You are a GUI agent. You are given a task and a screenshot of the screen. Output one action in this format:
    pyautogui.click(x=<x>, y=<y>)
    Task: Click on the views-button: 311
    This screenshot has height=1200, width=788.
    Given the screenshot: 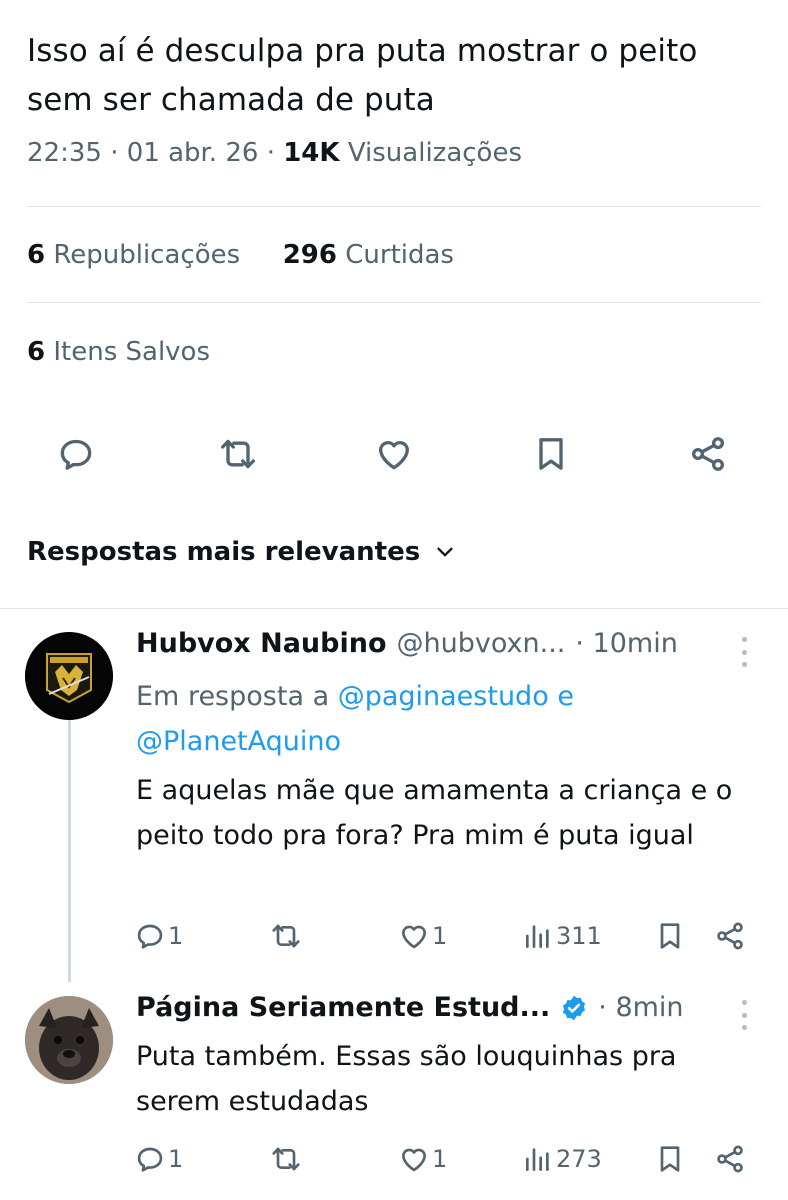 What is the action you would take?
    pyautogui.click(x=562, y=936)
    